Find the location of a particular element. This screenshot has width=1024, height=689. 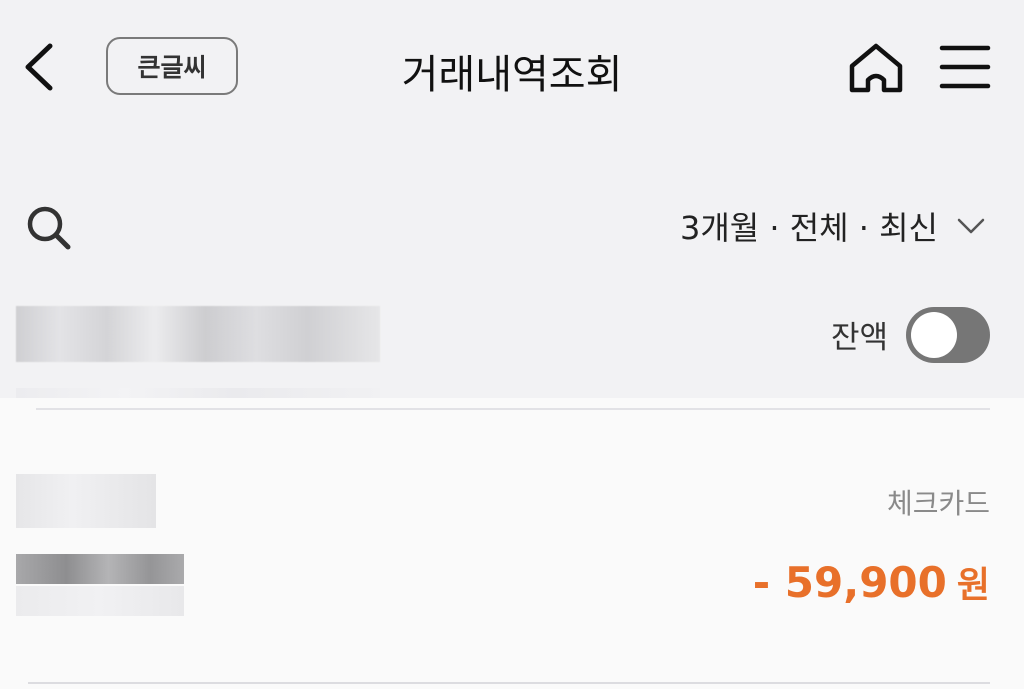

transaction-detail-redacted is located at coordinates (100, 601).